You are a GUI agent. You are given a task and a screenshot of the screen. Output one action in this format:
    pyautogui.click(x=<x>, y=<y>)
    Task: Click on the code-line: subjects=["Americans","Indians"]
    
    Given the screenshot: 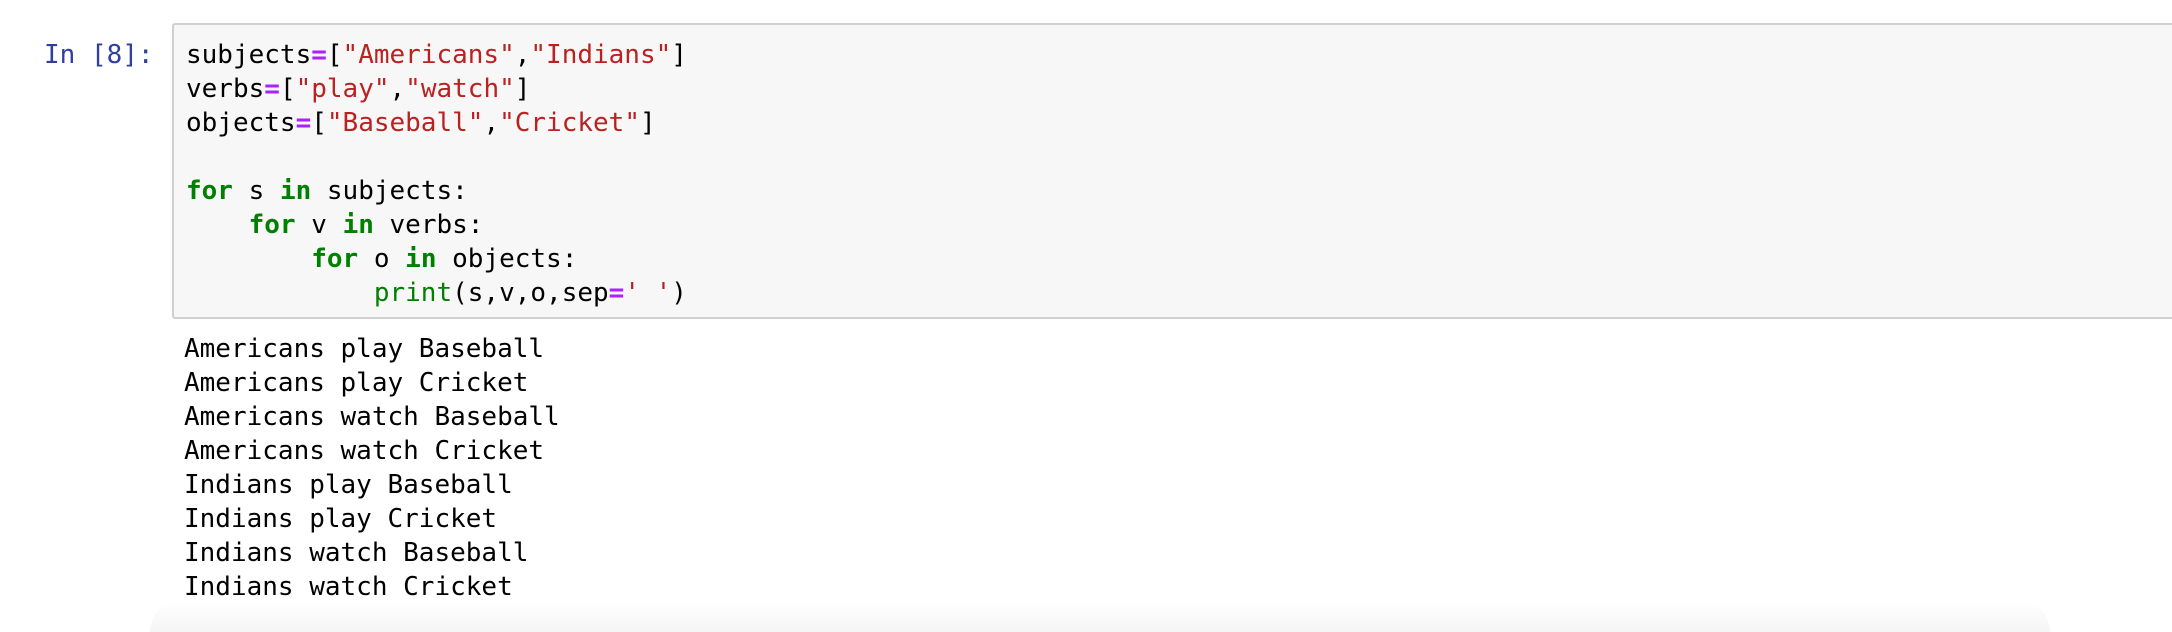 What is the action you would take?
    pyautogui.click(x=436, y=55)
    